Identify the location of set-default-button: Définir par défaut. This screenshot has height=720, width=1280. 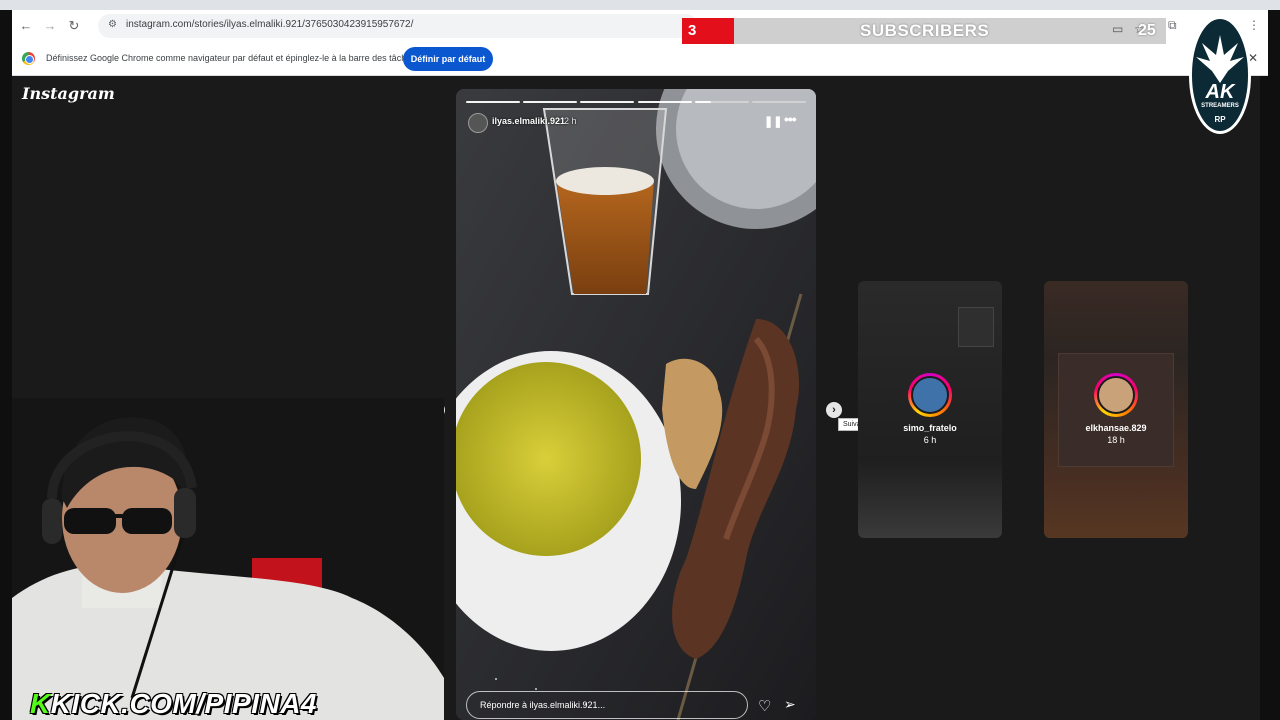
(448, 59).